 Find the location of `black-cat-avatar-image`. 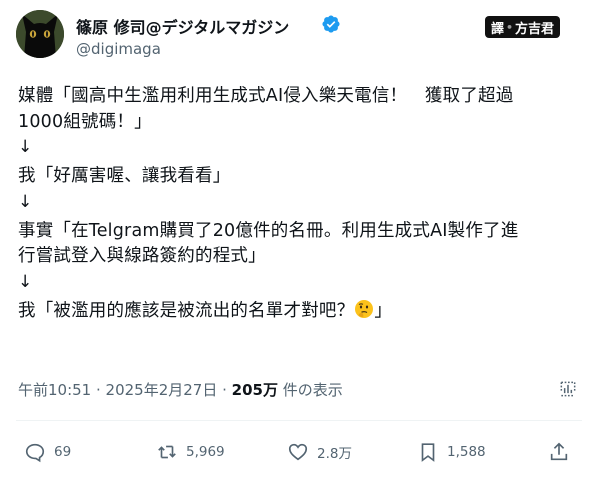

black-cat-avatar-image is located at coordinates (40, 34).